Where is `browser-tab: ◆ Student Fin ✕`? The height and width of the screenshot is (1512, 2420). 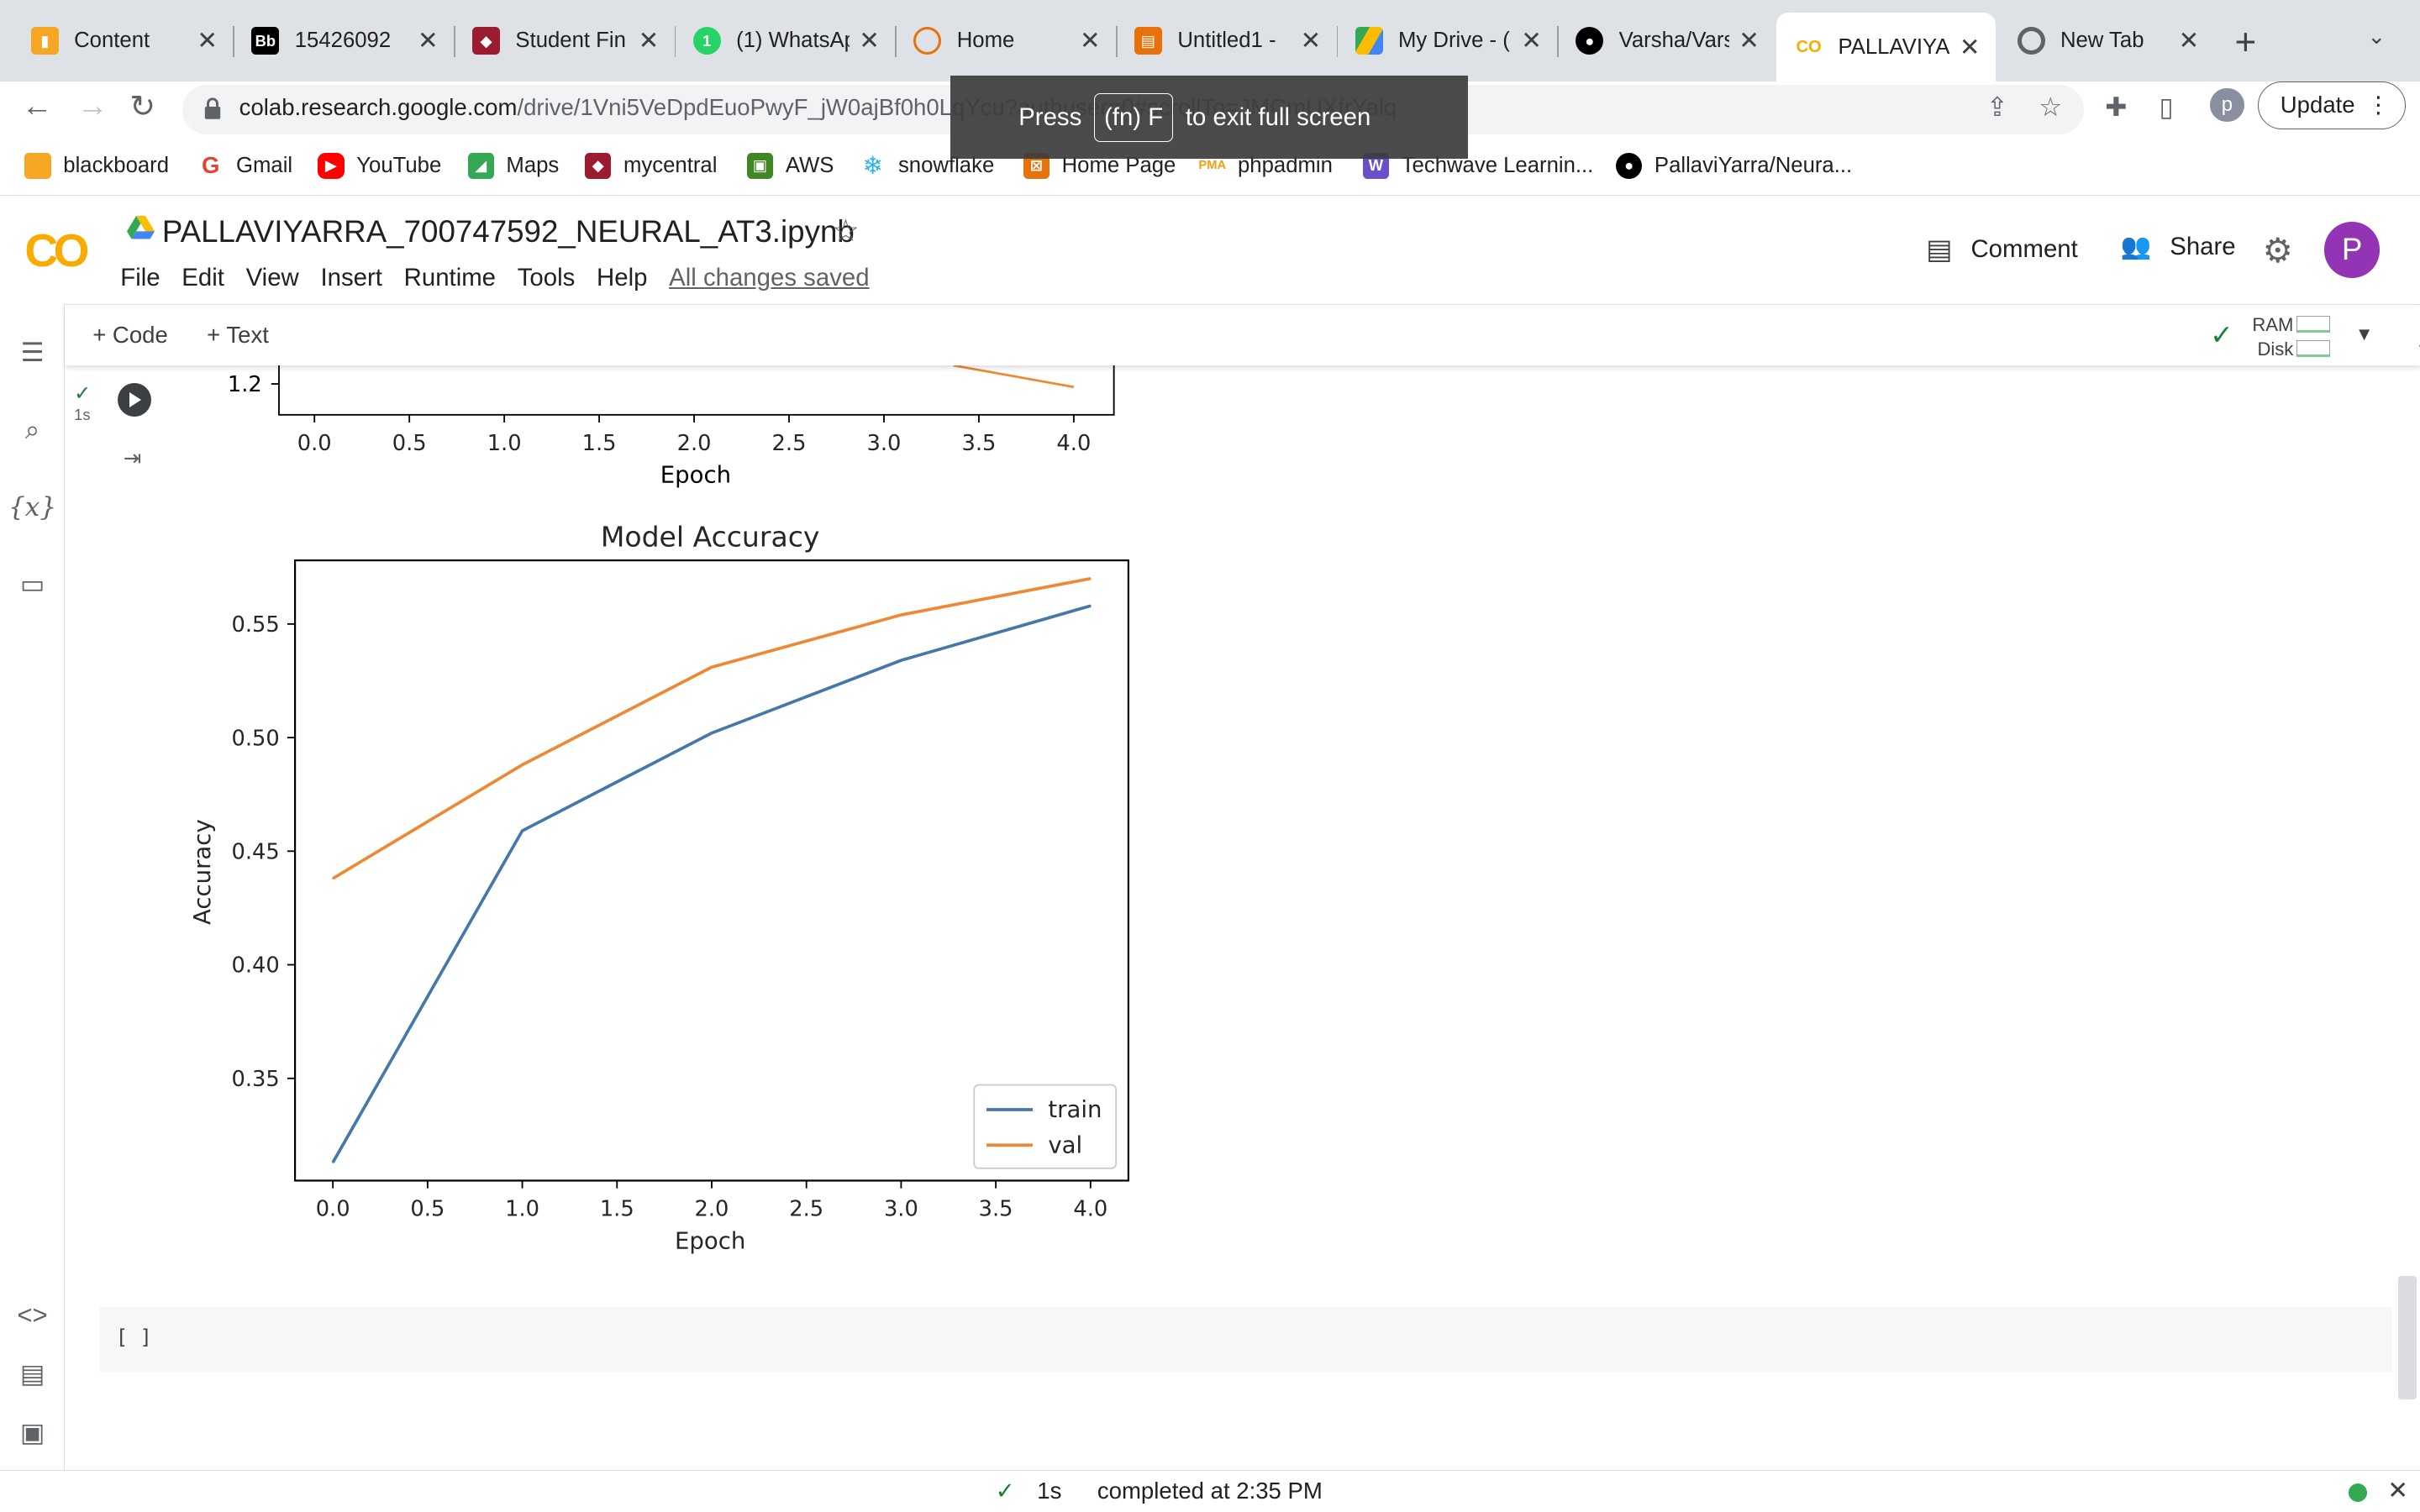 browser-tab: ◆ Student Fin ✕ is located at coordinates (565, 41).